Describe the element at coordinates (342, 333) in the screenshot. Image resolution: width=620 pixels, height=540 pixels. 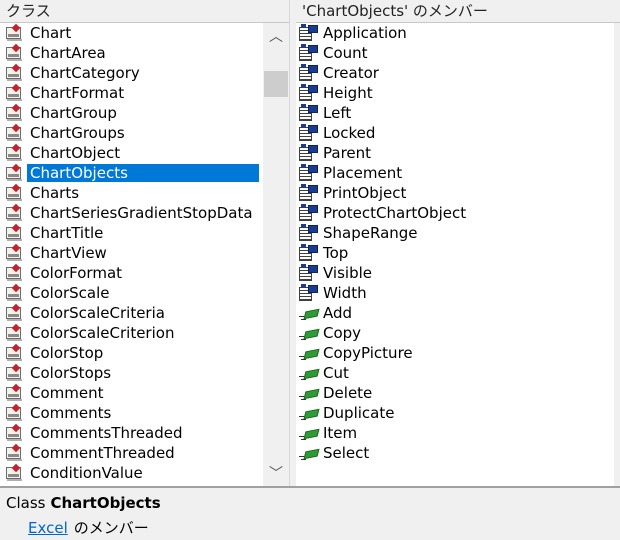
I see `member-item-label: Copy` at that location.